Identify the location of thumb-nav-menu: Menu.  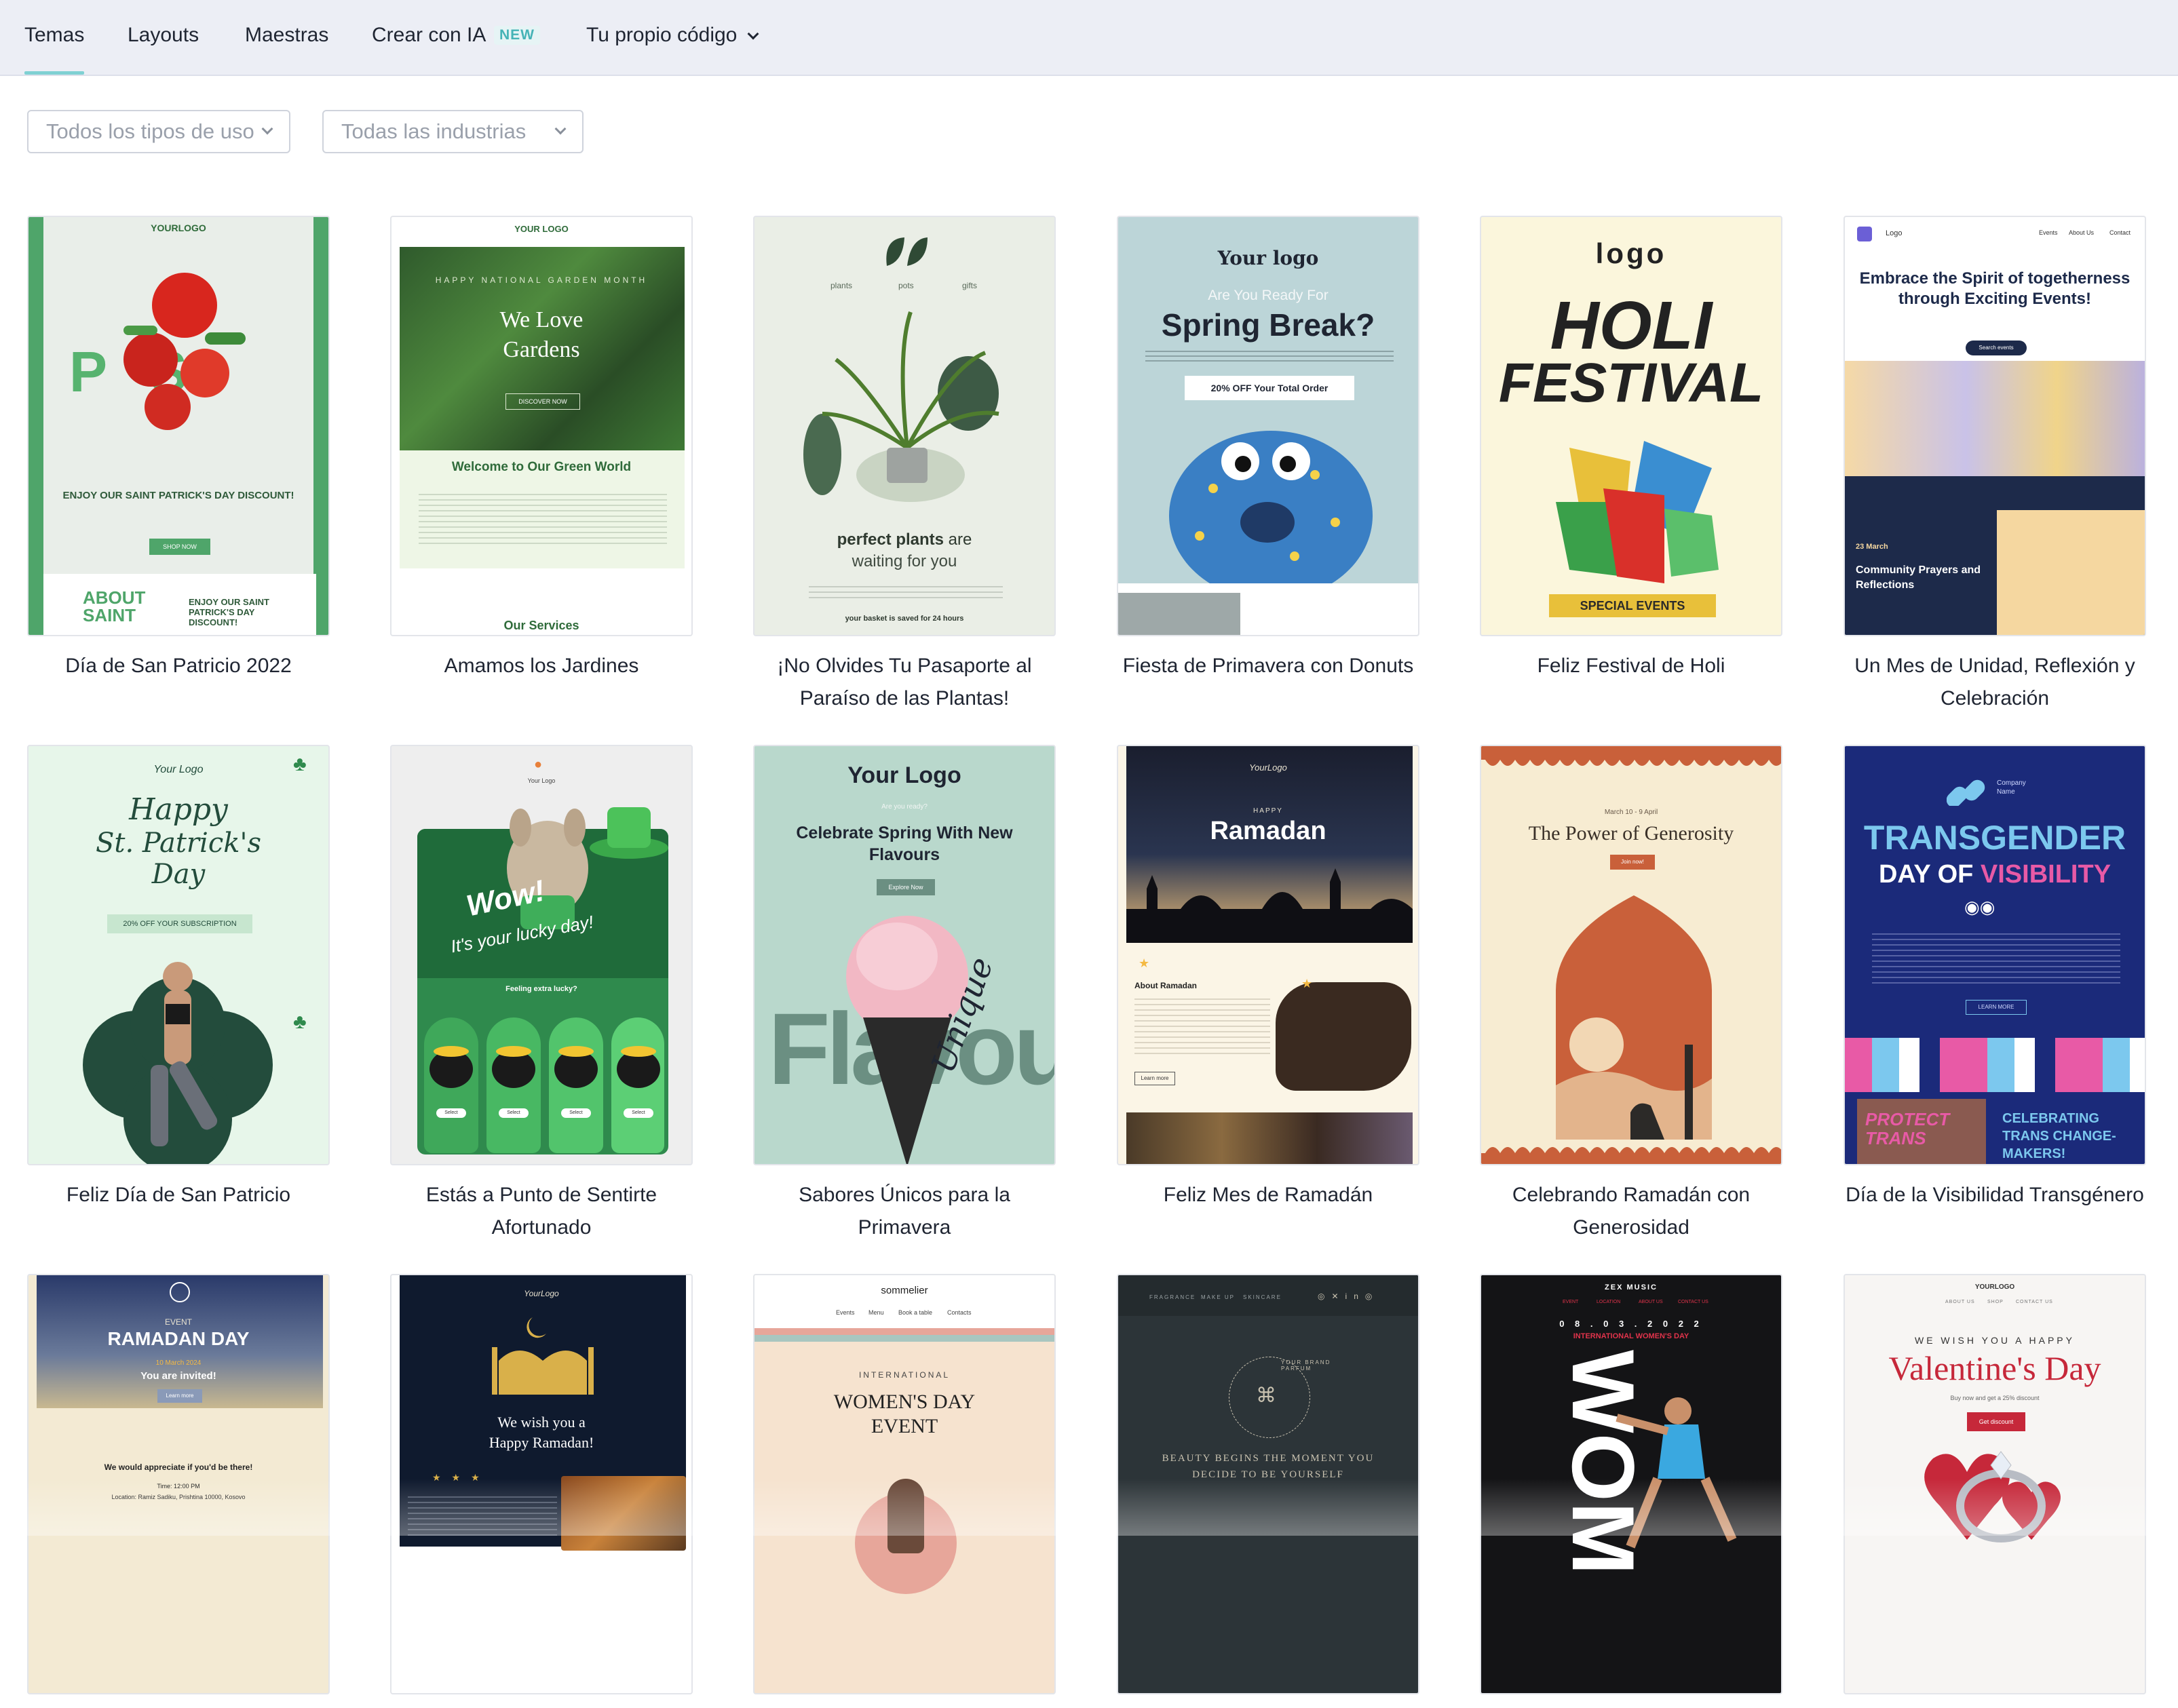
(876, 1312).